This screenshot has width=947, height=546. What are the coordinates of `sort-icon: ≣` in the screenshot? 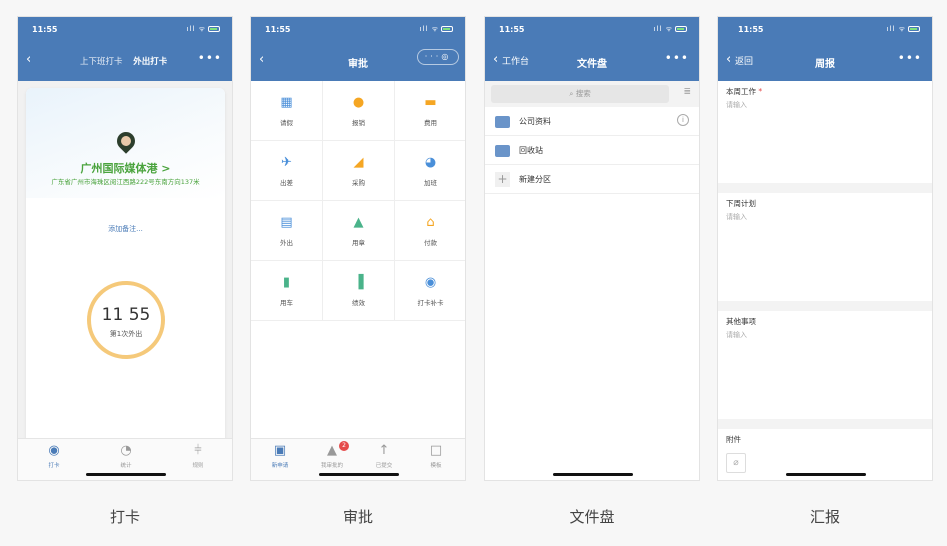 It's located at (687, 92).